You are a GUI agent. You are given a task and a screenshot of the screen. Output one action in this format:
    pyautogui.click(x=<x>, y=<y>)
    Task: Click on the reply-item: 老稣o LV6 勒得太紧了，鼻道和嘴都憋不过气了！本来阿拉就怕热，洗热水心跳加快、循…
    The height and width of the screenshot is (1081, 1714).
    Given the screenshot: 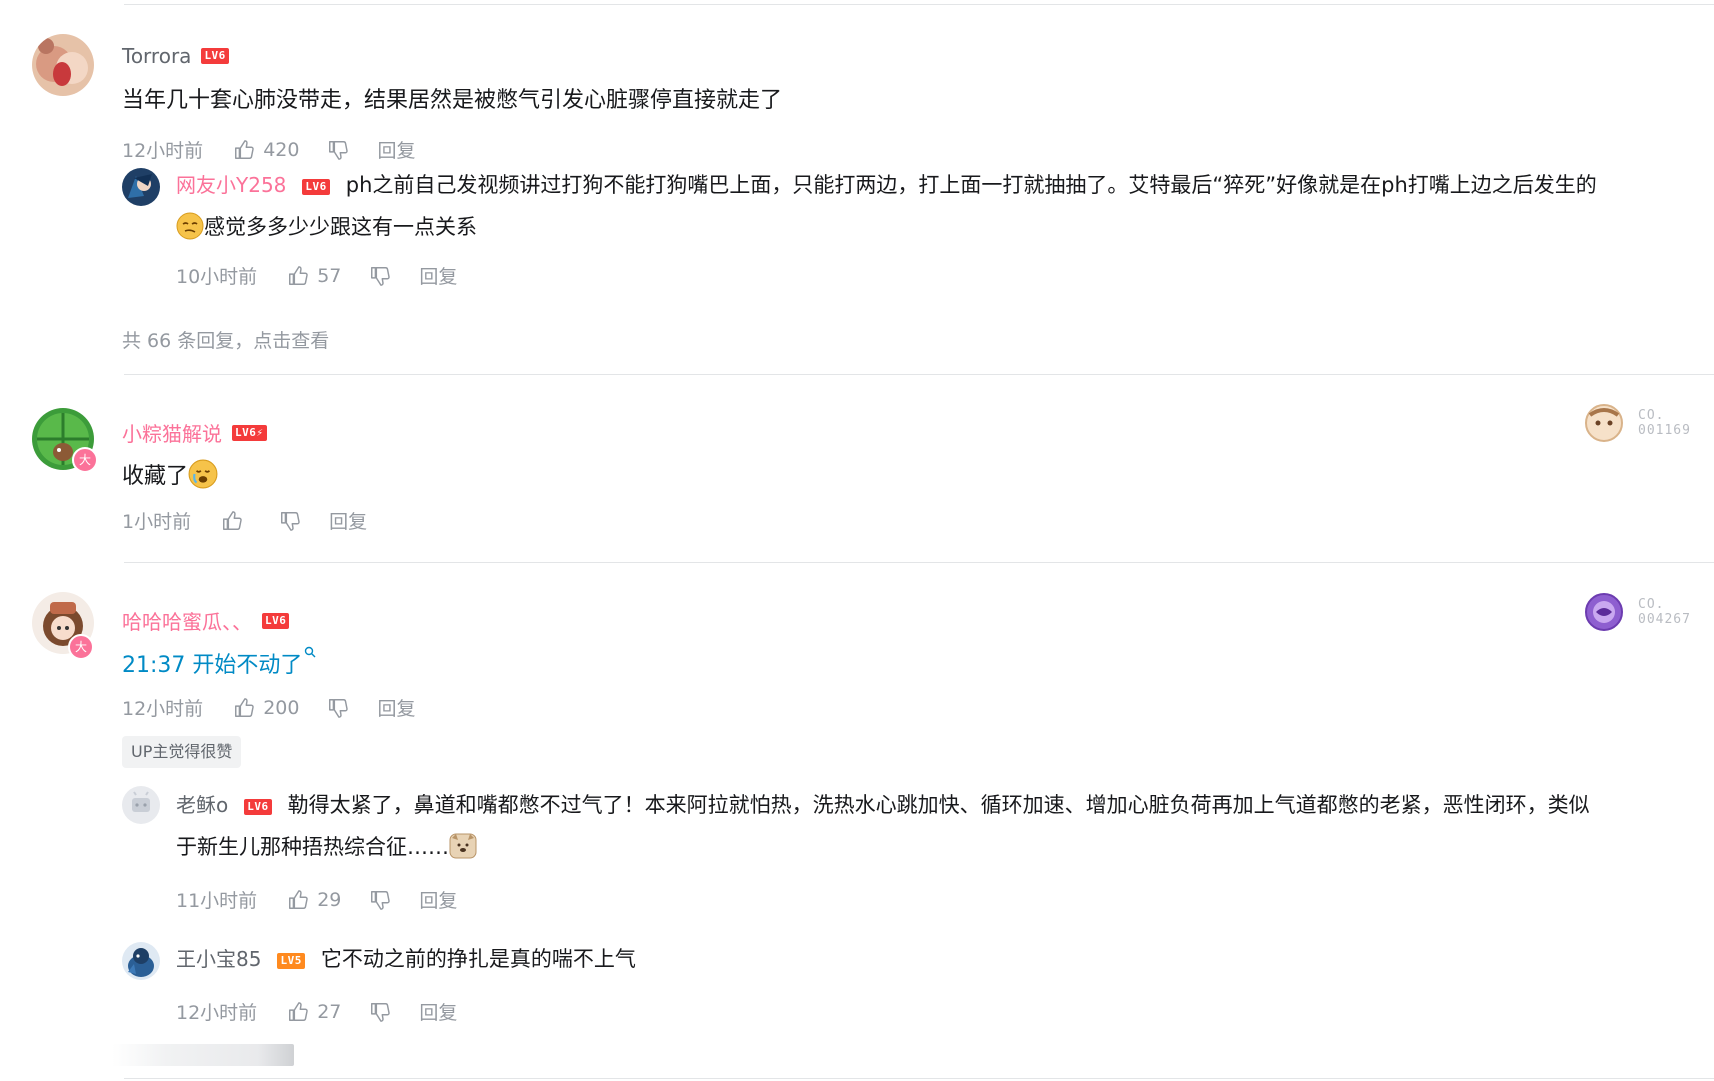 What is the action you would take?
    pyautogui.click(x=941, y=805)
    